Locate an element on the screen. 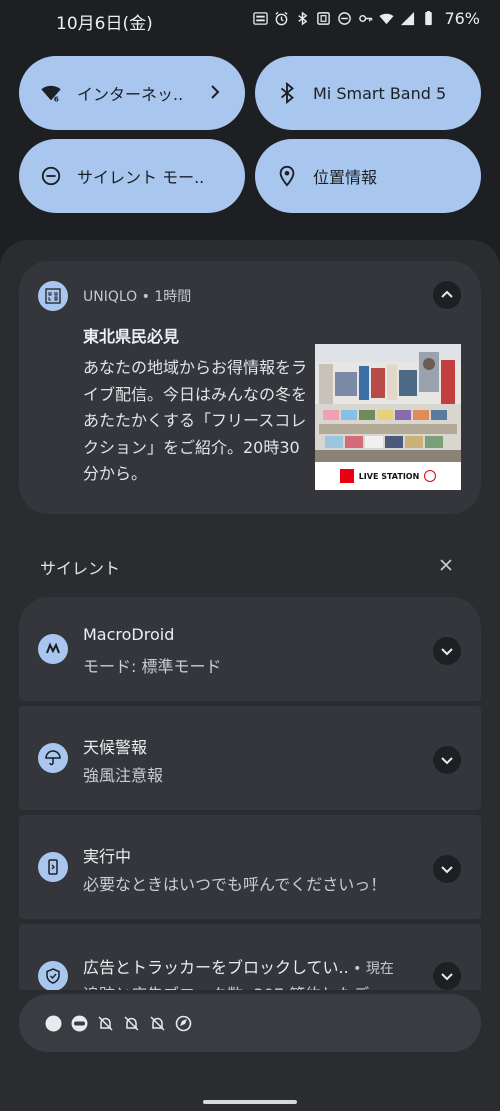 The height and width of the screenshot is (1111, 500). gamepad-icon is located at coordinates (79, 1023).